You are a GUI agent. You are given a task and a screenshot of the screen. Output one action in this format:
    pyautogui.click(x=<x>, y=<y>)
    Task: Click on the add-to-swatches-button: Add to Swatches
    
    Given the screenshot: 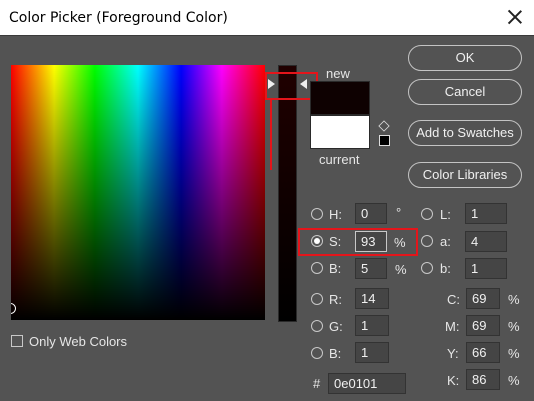 What is the action you would take?
    pyautogui.click(x=465, y=133)
    